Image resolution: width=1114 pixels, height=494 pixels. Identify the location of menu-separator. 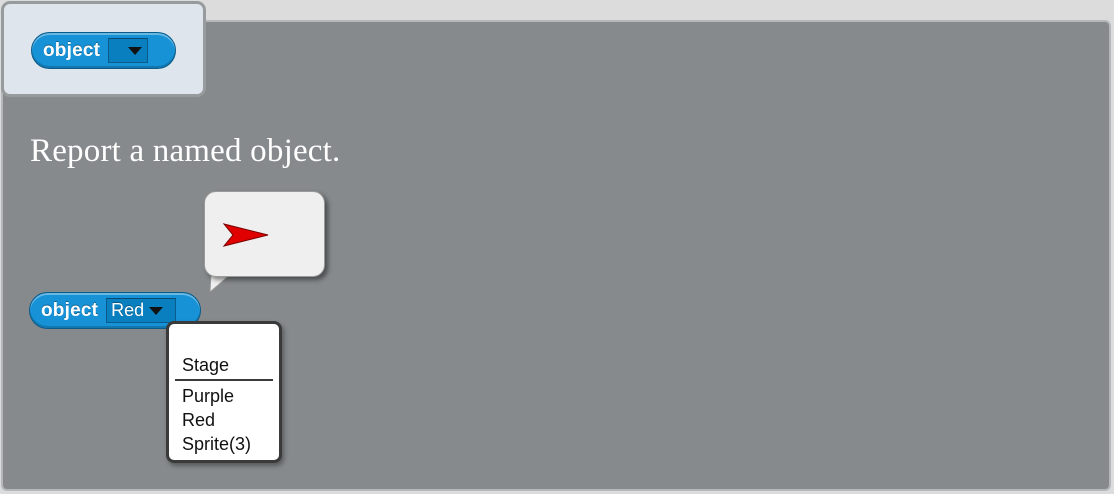
(224, 380).